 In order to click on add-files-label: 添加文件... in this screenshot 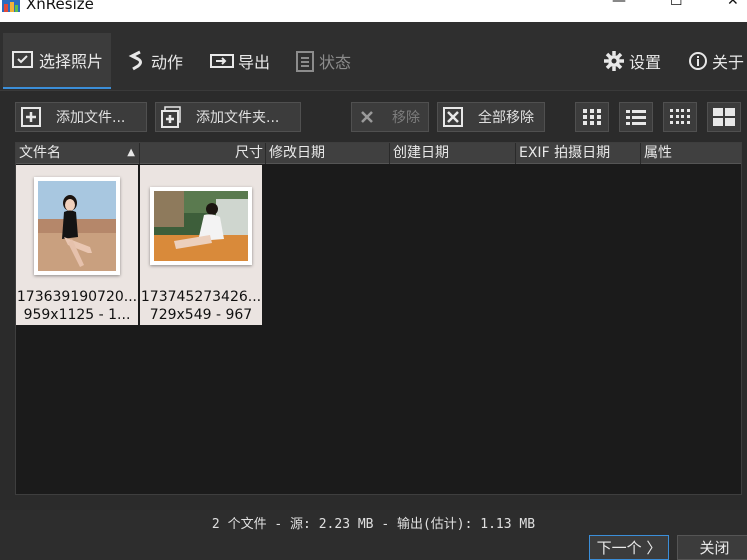, I will do `click(91, 118)`.